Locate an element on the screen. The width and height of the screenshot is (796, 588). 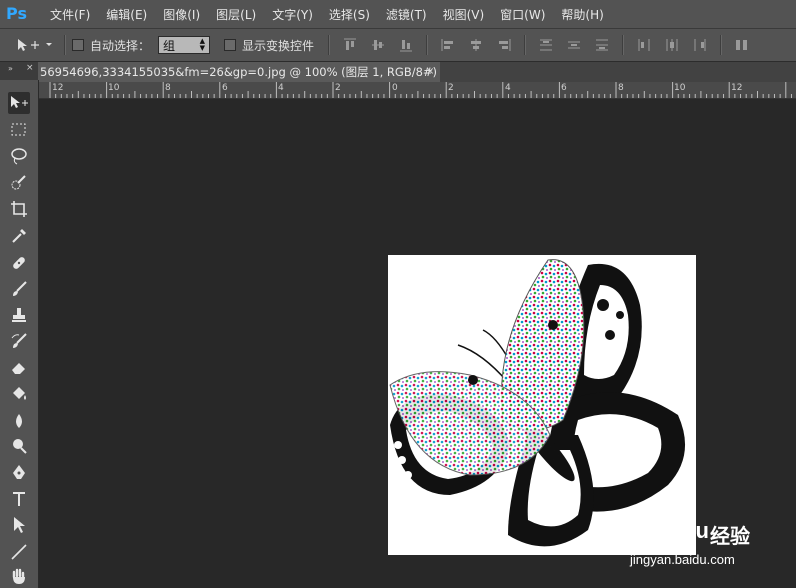
watermark-url: jingyan.baidu.com is located at coordinates (682, 559).